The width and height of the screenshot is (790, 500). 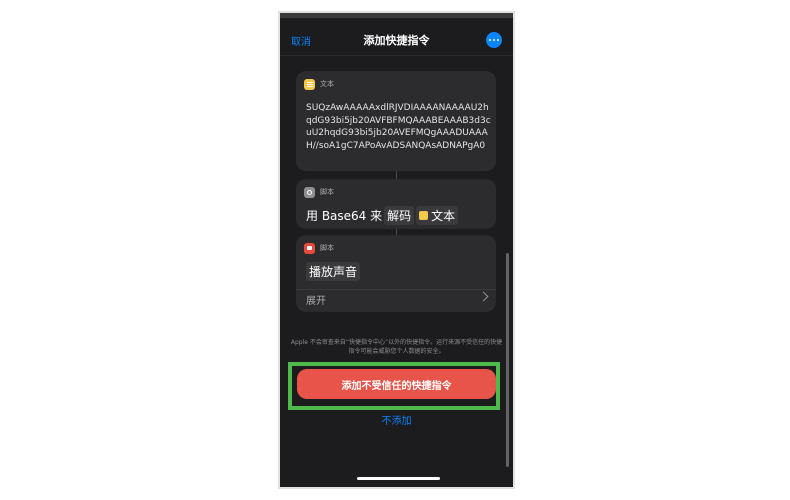 I want to click on variable-token: 文本, so click(x=437, y=215).